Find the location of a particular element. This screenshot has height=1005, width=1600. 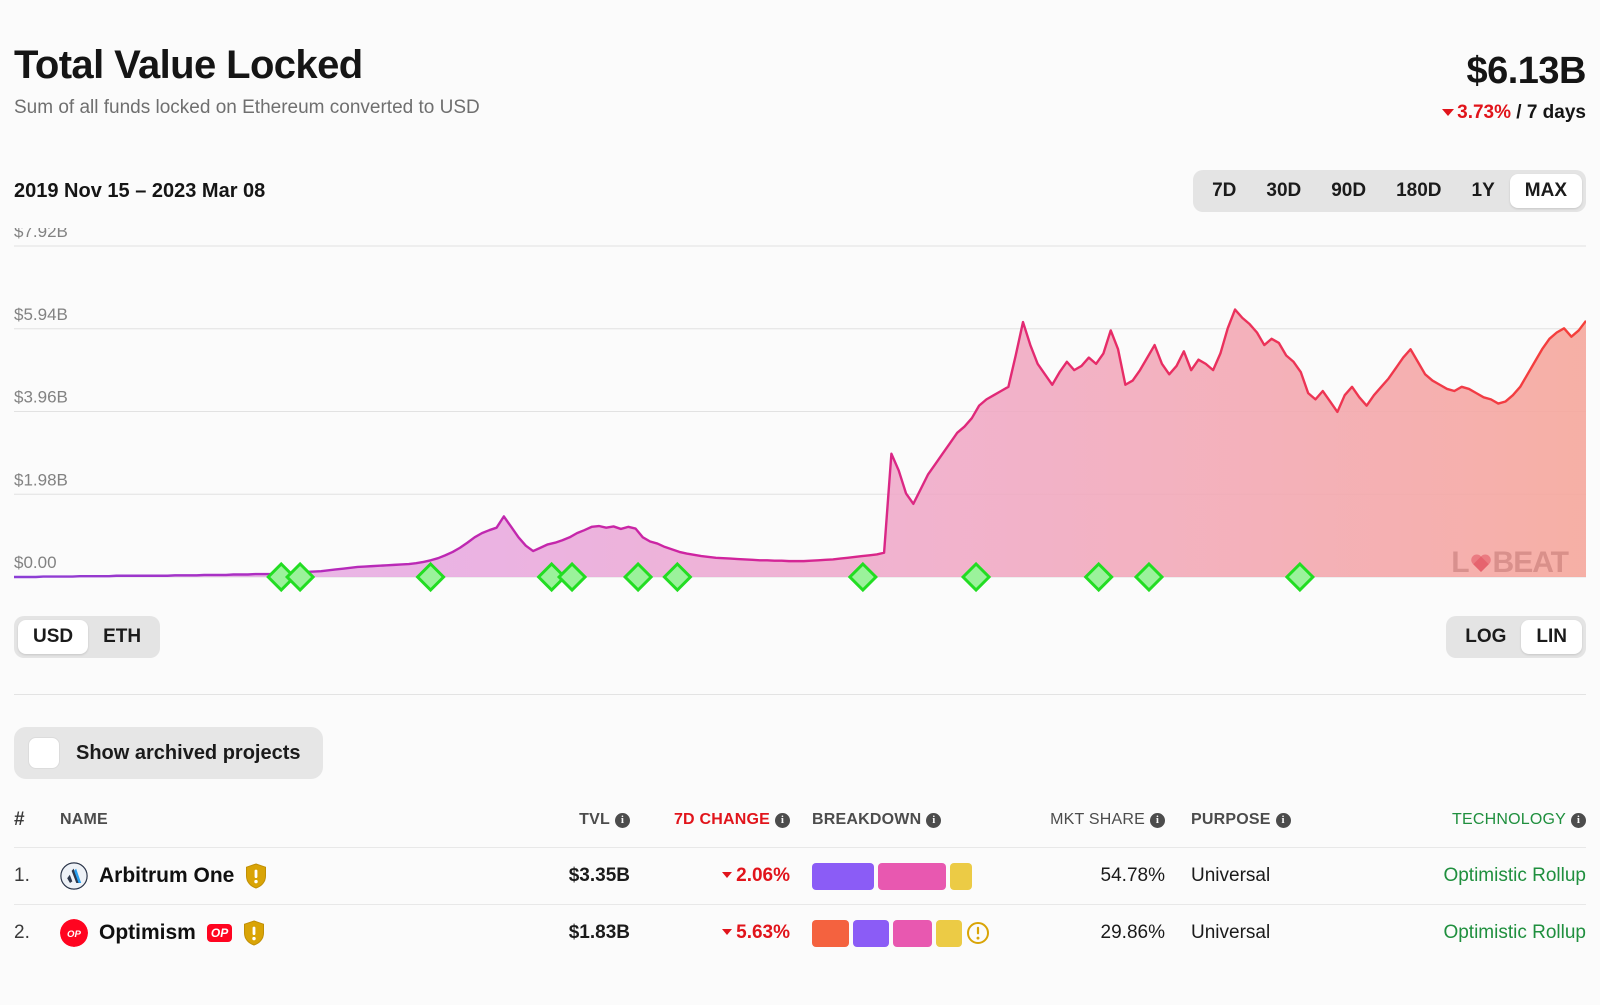

section-divider is located at coordinates (800, 694).